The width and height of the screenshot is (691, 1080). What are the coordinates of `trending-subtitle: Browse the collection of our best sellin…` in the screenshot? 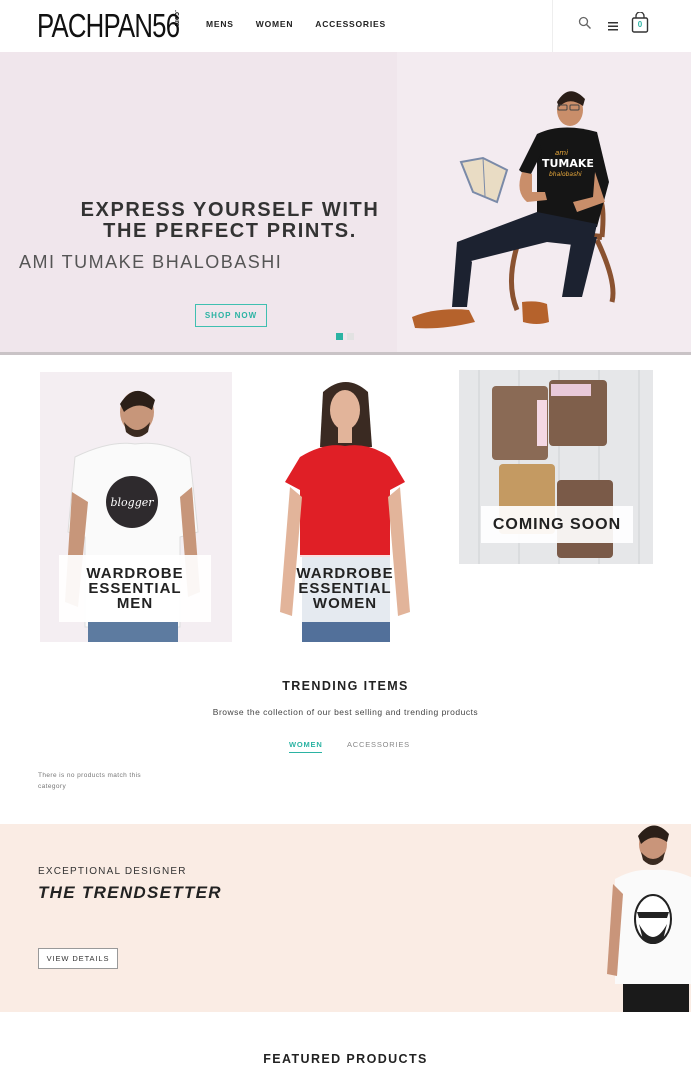 It's located at (345, 712).